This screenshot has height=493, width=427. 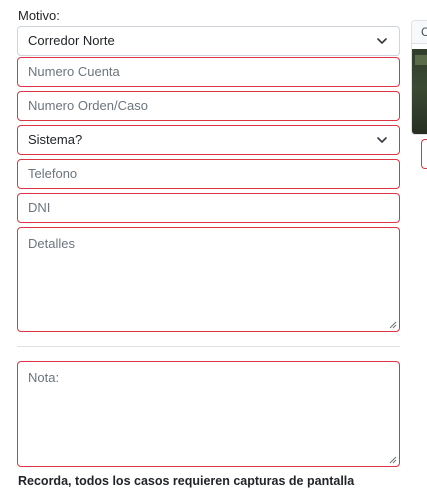 What do you see at coordinates (44, 377) in the screenshot?
I see `nota-placeholder: Nota:` at bounding box center [44, 377].